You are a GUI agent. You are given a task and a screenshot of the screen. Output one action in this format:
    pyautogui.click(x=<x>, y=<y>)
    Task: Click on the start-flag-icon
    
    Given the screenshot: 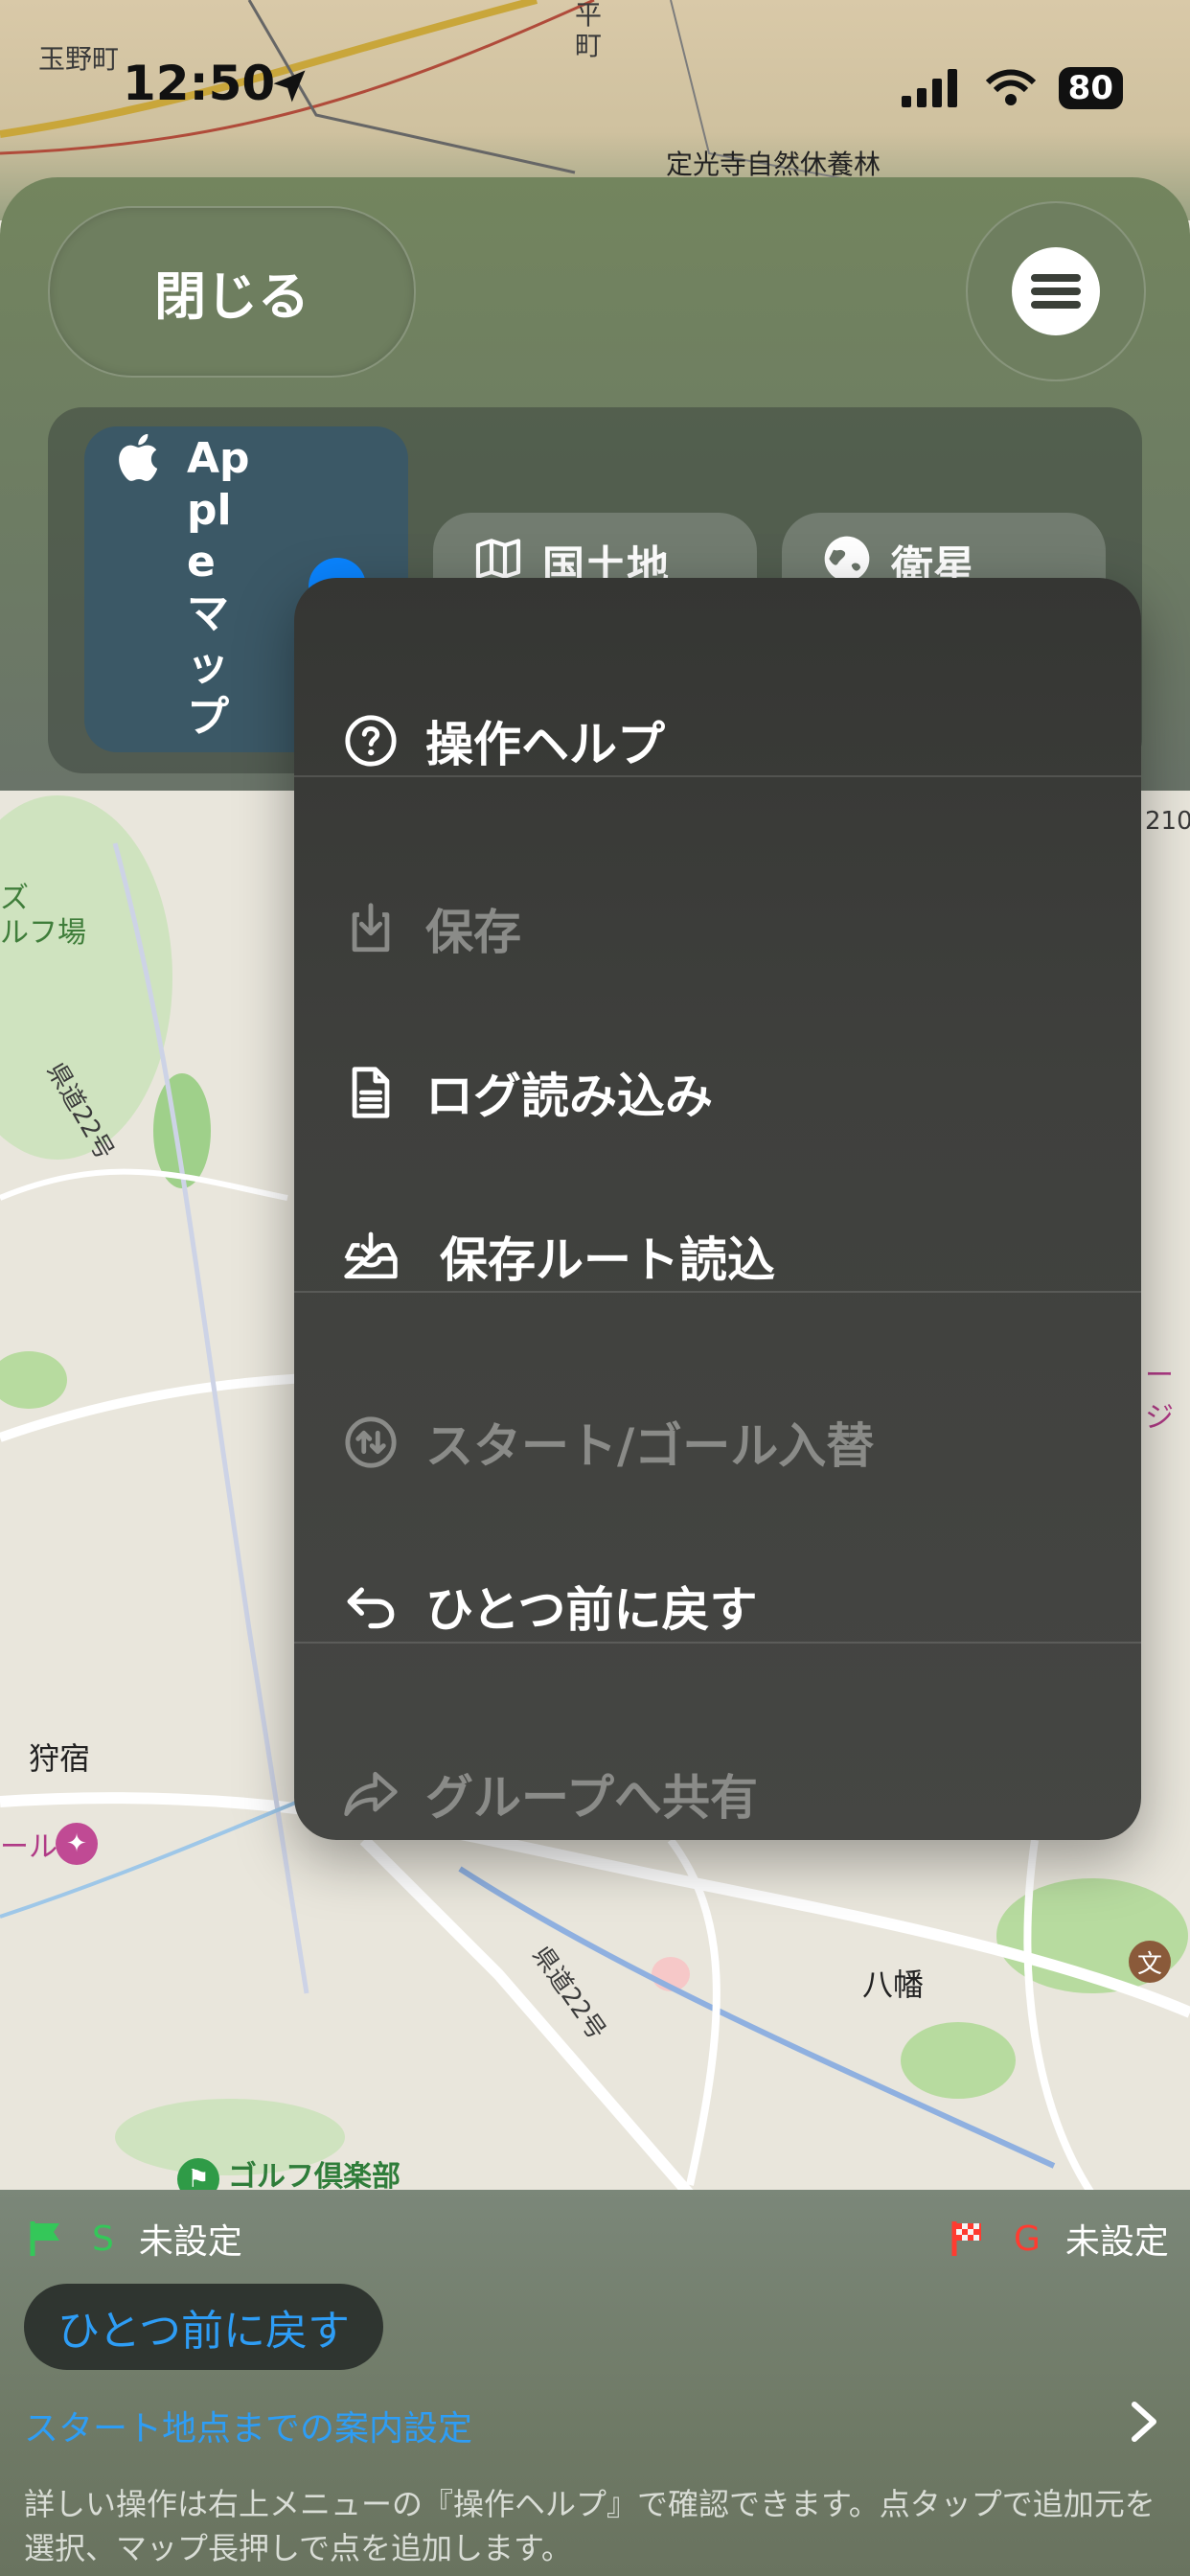 What is the action you would take?
    pyautogui.click(x=45, y=2238)
    